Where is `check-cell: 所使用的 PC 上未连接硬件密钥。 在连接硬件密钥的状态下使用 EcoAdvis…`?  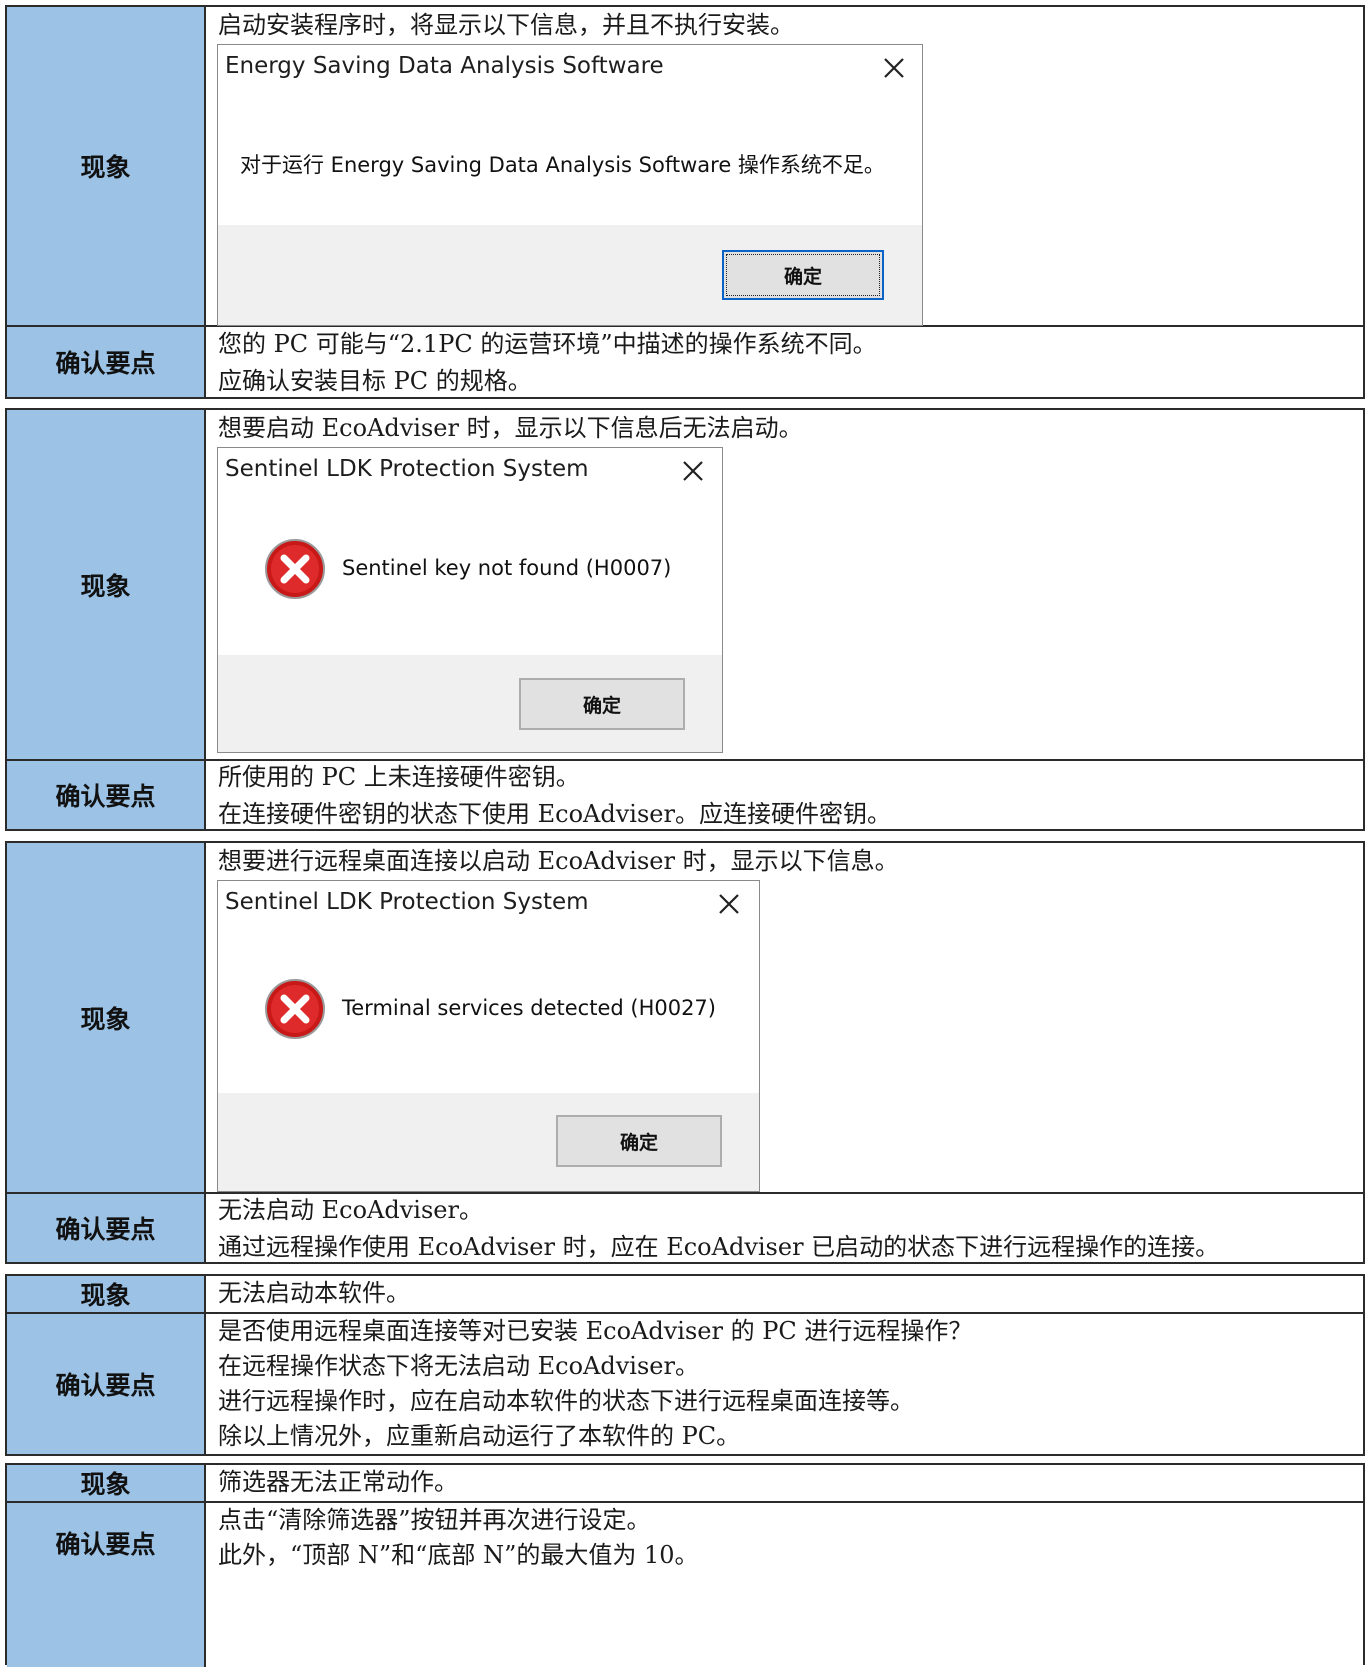 check-cell: 所使用的 PC 上未连接硬件密钥。 在连接硬件密钥的状态下使用 EcoAdvis… is located at coordinates (784, 795).